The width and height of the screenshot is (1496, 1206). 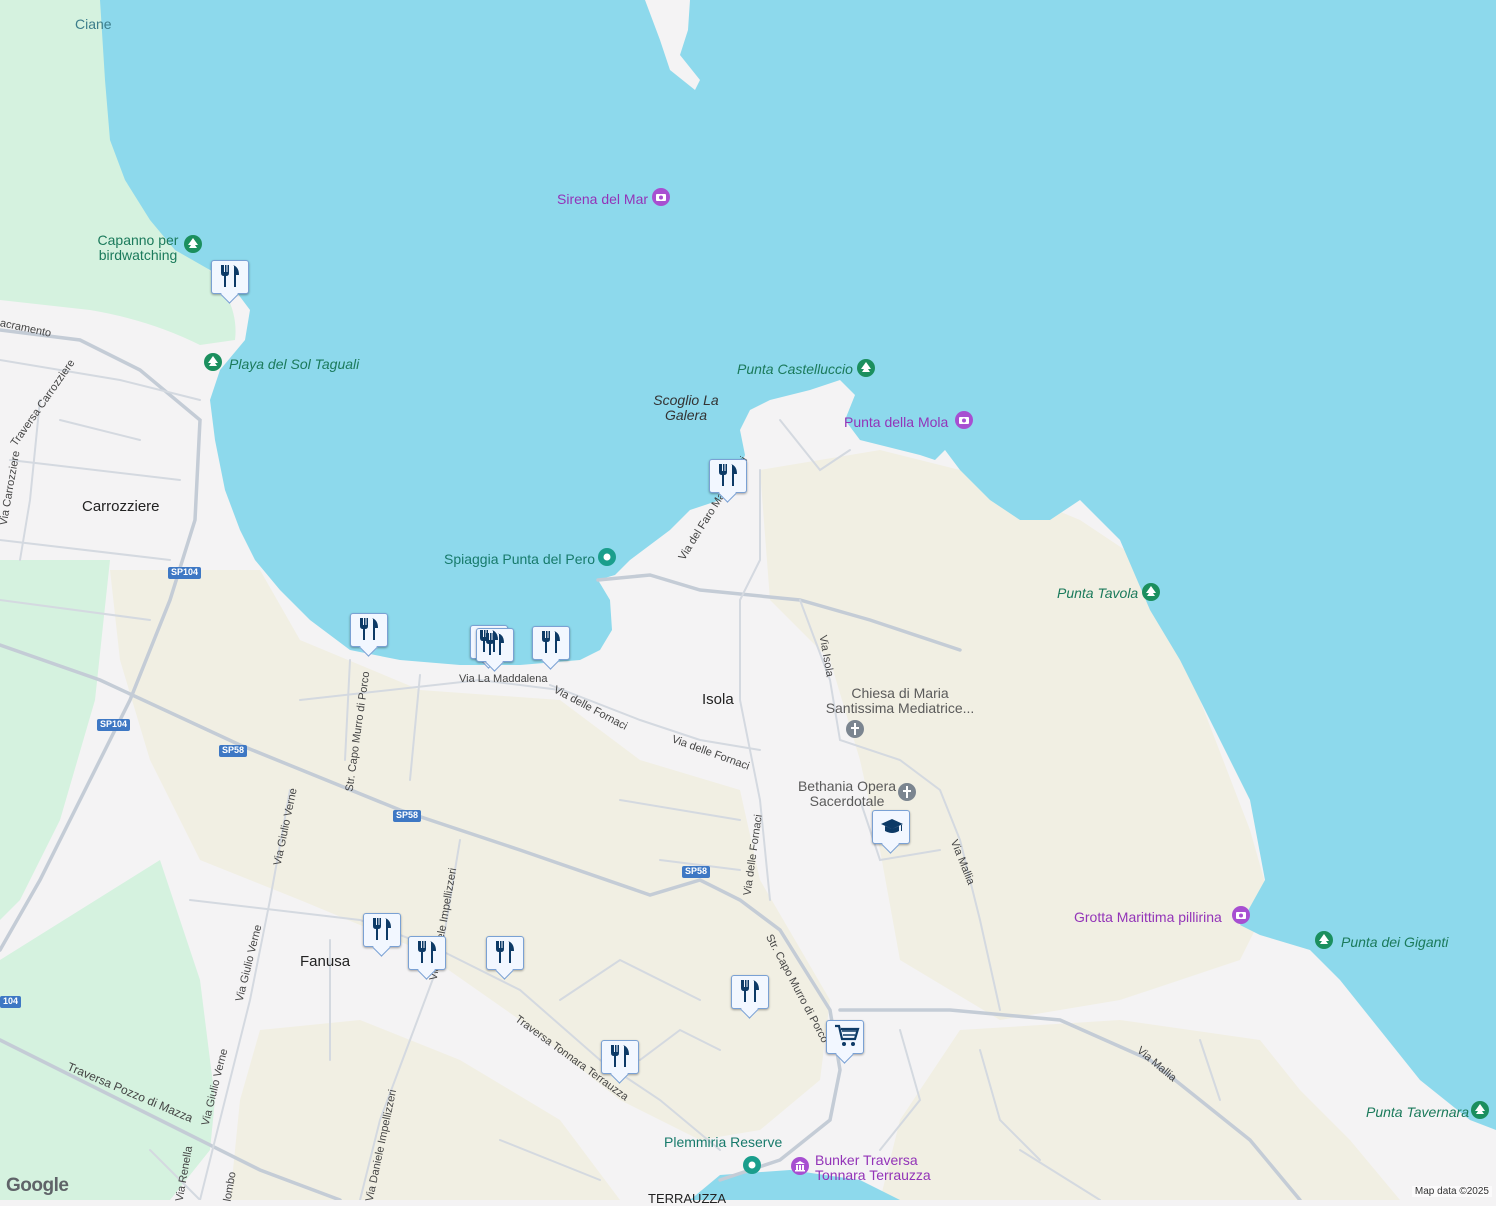 I want to click on attraction-label-sirena: Sirena del Mar, so click(x=602, y=199).